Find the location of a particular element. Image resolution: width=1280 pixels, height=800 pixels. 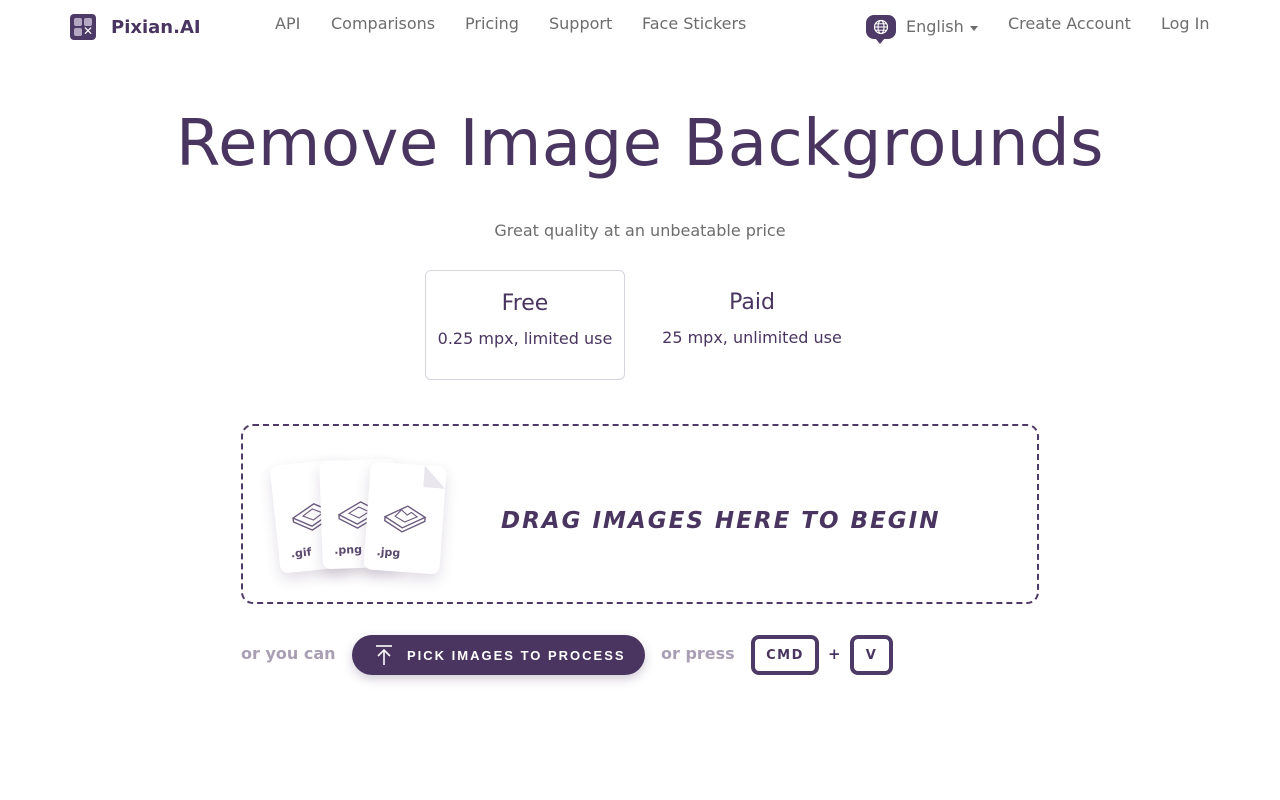

pick-images-label: PICK IMAGES TO PROCESS is located at coordinates (516, 655).